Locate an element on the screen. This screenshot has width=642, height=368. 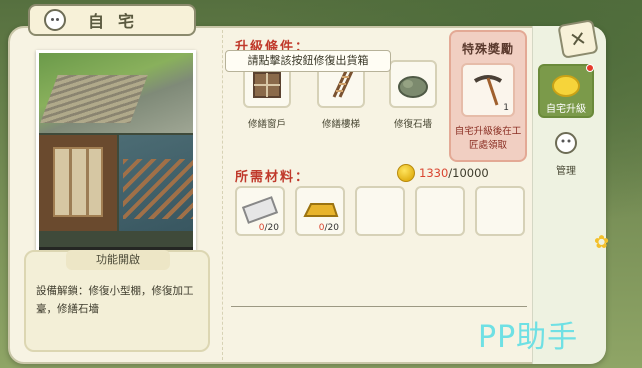
function-unlock-label: 功能開啟 is located at coordinates (118, 260).